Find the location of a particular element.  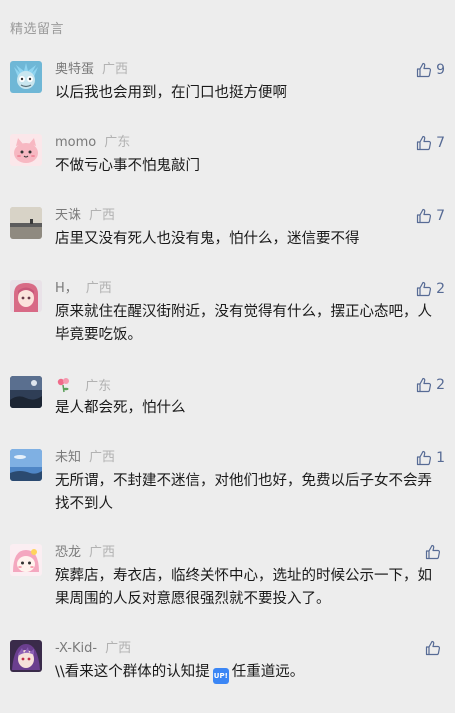

nickname: 恐龙 is located at coordinates (68, 552).